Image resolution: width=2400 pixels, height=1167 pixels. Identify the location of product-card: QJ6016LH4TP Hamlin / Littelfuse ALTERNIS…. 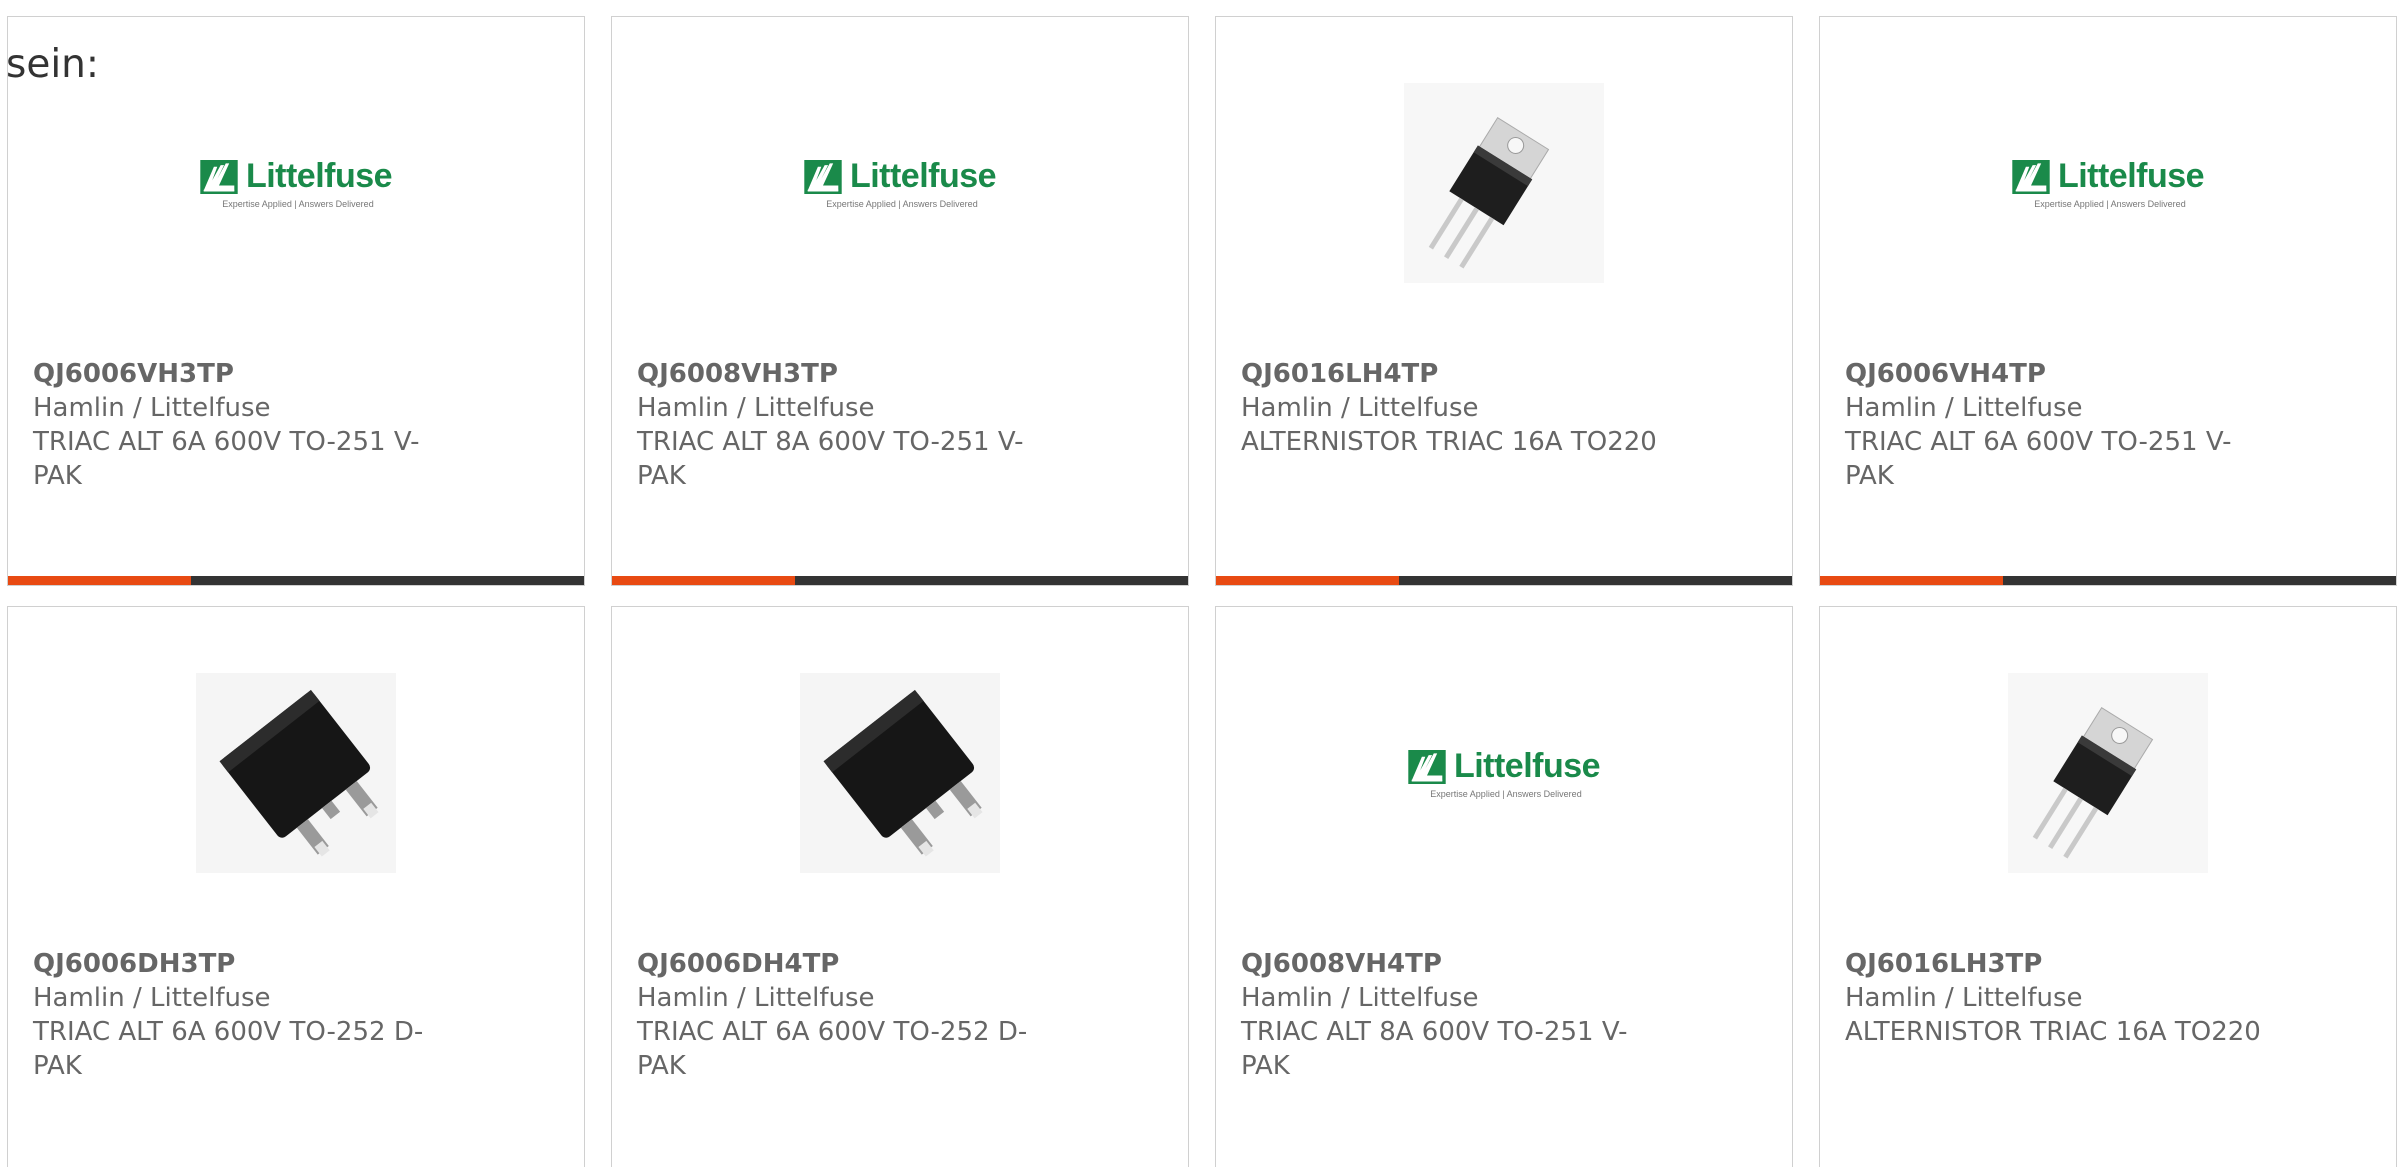
(1504, 301).